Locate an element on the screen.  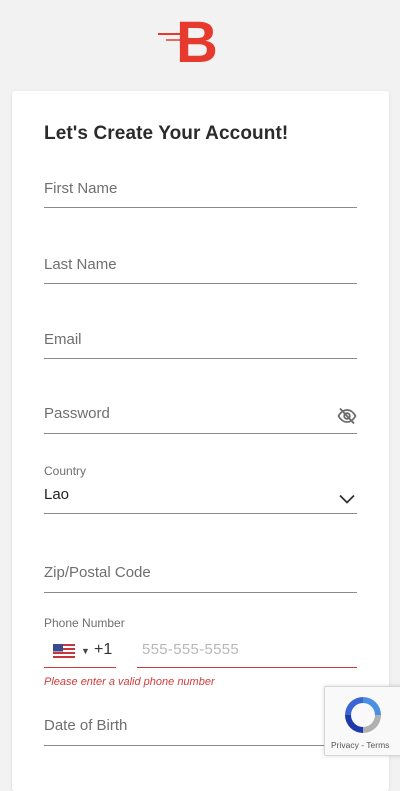
recaptcha-links: Privacy - Terms is located at coordinates (360, 745).